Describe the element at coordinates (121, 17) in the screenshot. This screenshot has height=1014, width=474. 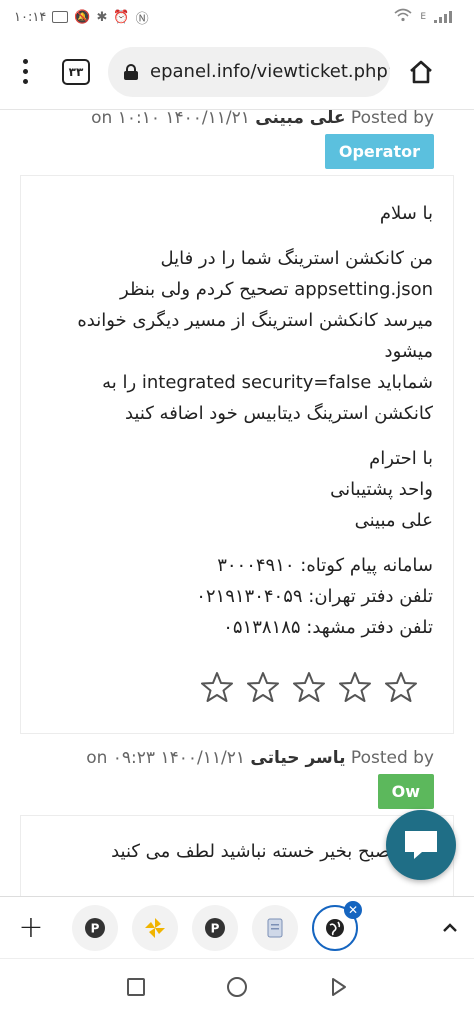
I see `alarm-icon: ⏰` at that location.